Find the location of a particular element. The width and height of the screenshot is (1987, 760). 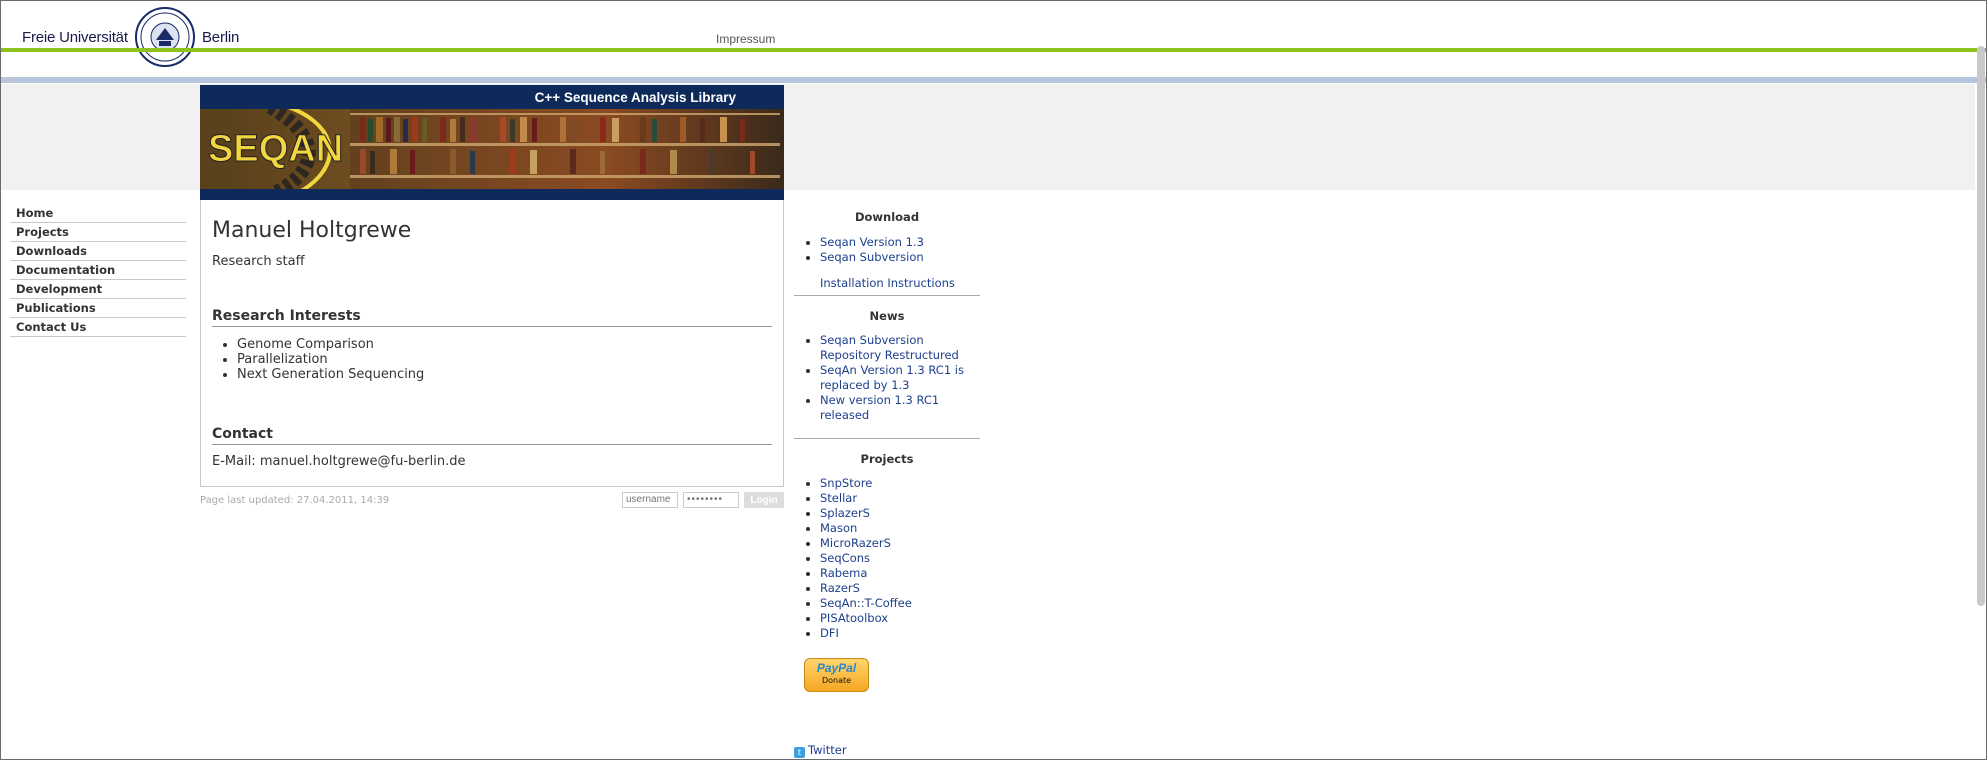

list-item: SeqAn Version 1.3 RC1 is replaced by 1.3 is located at coordinates (895, 378).